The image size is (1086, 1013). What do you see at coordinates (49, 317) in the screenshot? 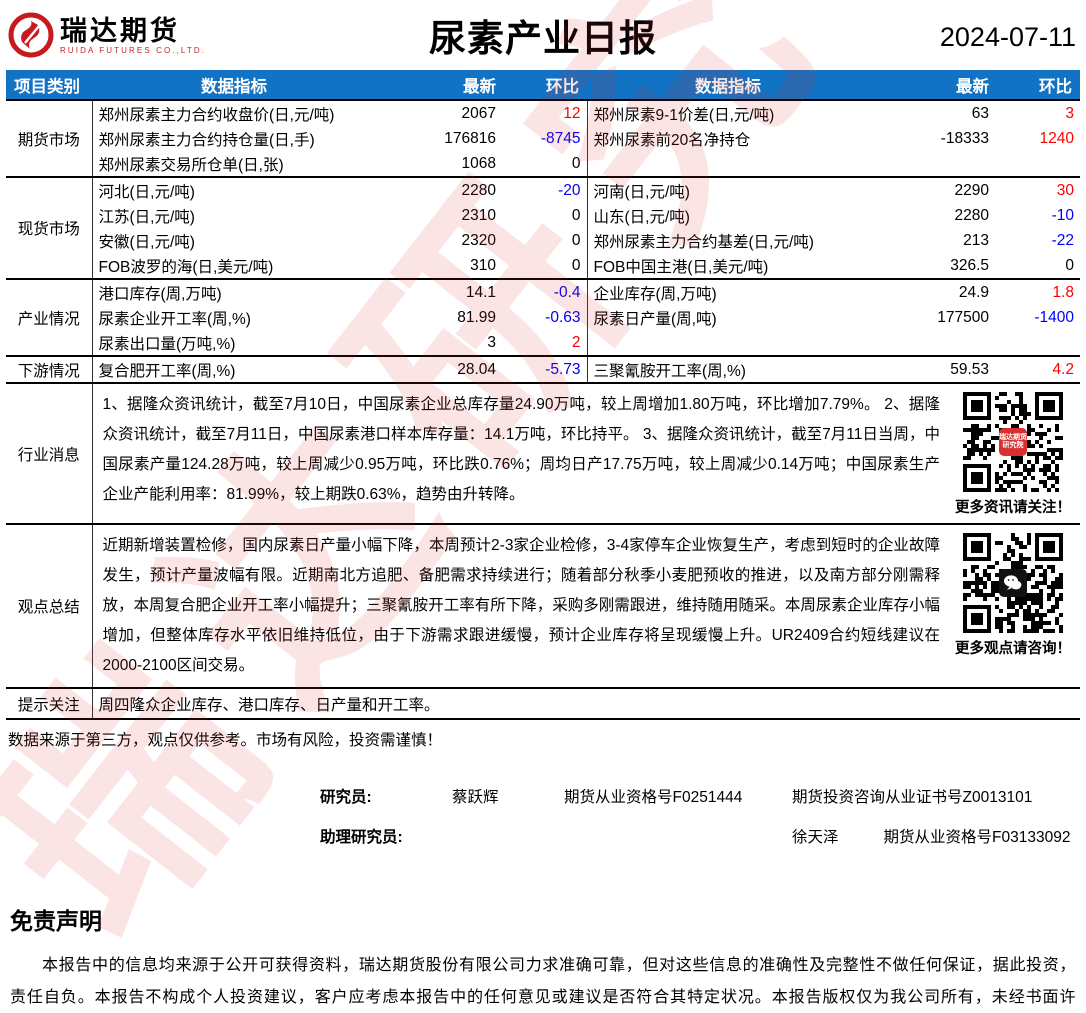
I see `category-industry: 产业情况` at bounding box center [49, 317].